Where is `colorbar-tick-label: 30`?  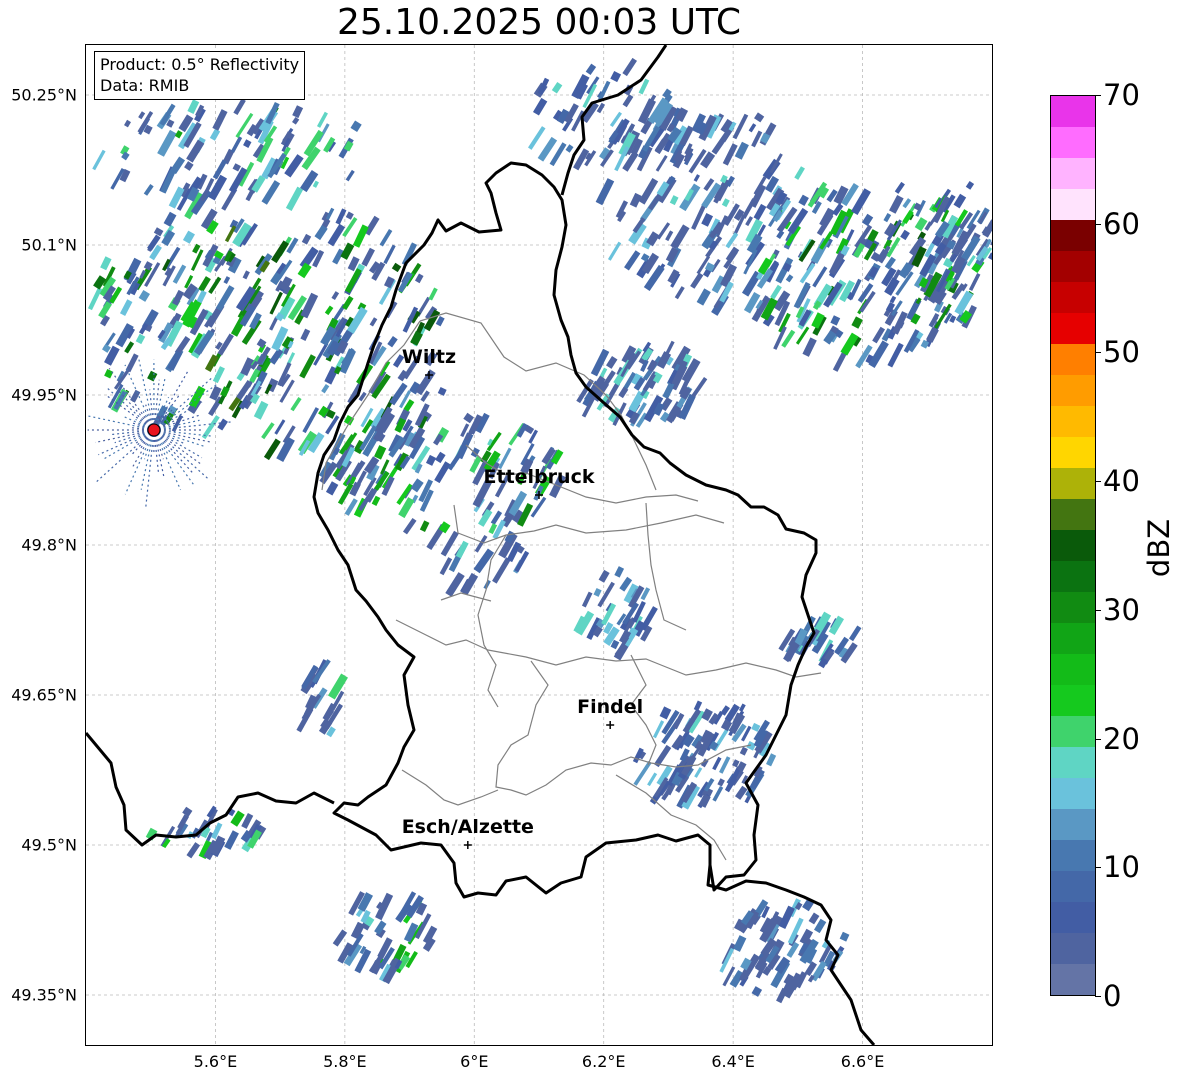
colorbar-tick-label: 30 is located at coordinates (1121, 609).